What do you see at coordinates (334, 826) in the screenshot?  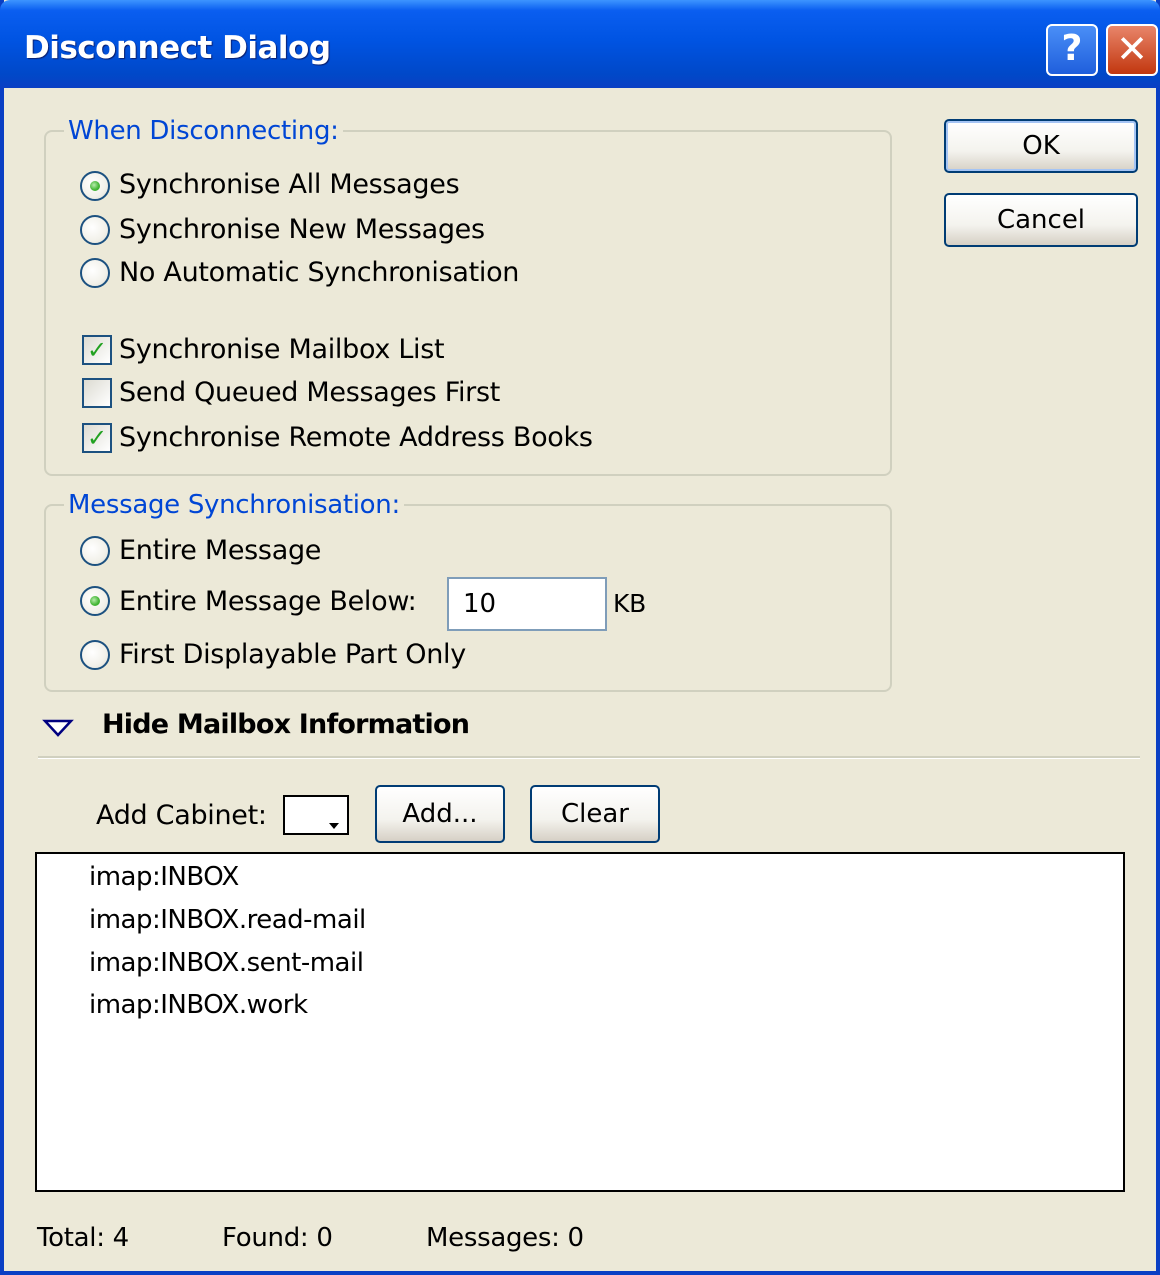 I see `chevron-down-icon` at bounding box center [334, 826].